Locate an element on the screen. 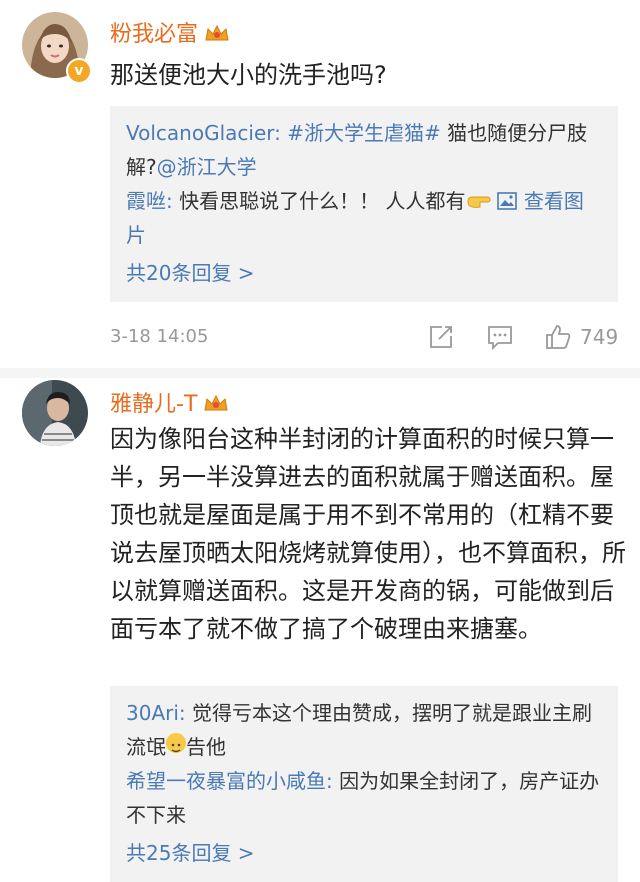  reply-item: VolcanoGlacier: #浙大学生虐猫# 猫也随便分尸肢解?@浙江大学 is located at coordinates (364, 150).